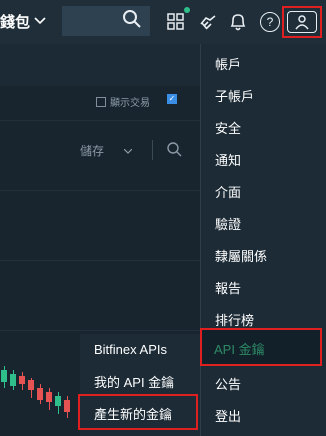  Describe the element at coordinates (228, 63) in the screenshot. I see `menu-item-account: 帳戶` at that location.